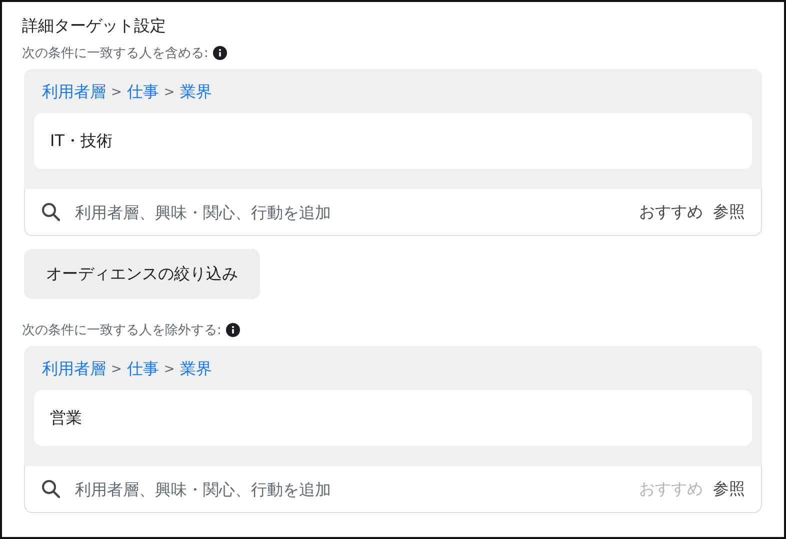  Describe the element at coordinates (142, 274) in the screenshot. I see `narrow-audience-button: オーディエンスの絞り込み` at that location.